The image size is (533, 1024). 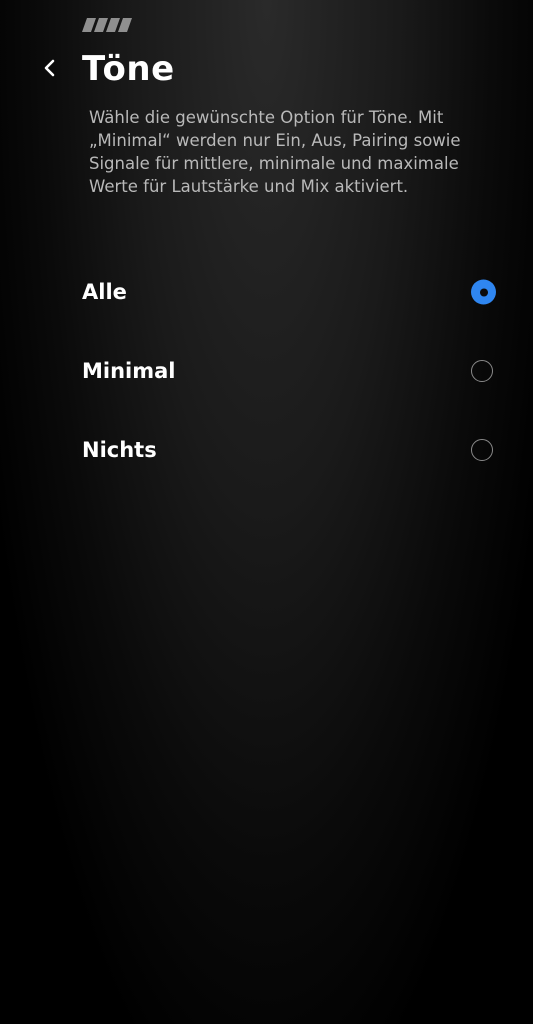 I want to click on option-label: Minimal, so click(x=129, y=371).